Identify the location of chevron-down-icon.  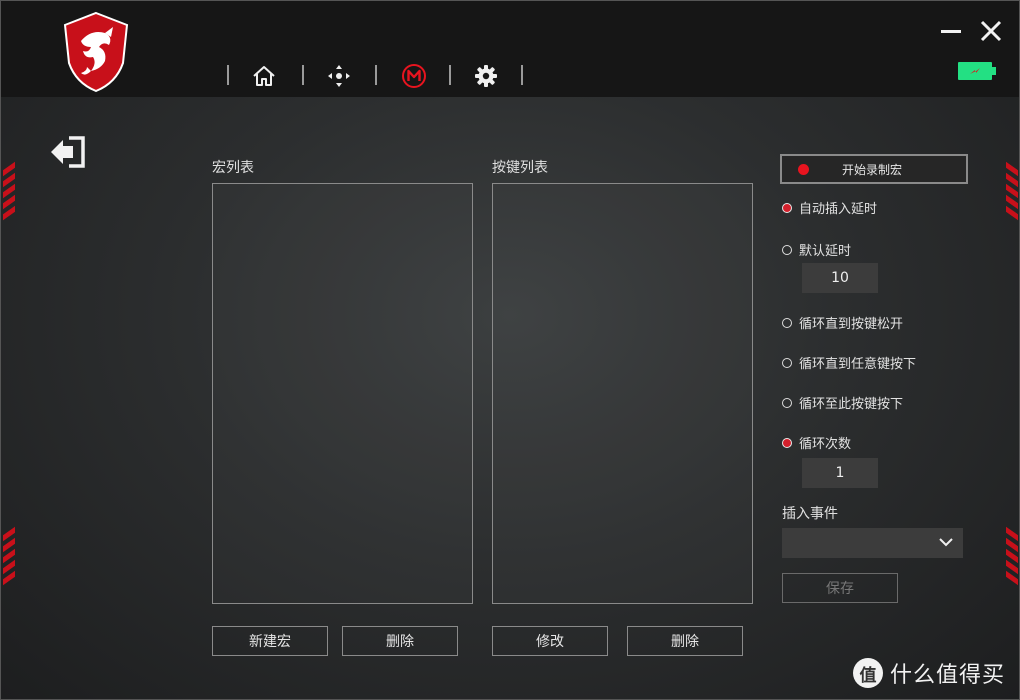
(946, 542).